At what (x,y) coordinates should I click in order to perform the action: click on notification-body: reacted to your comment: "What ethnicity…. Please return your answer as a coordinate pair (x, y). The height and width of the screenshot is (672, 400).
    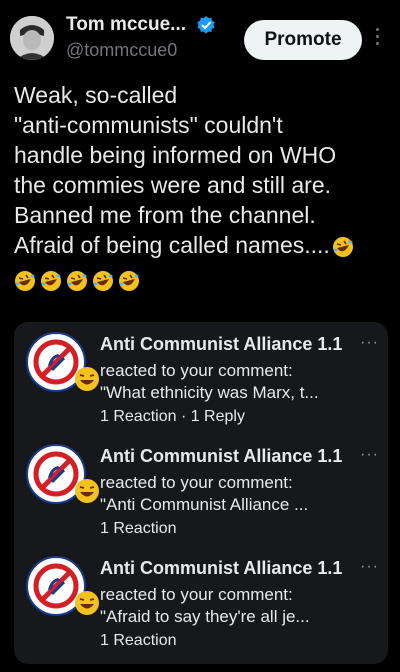
    Looking at the image, I should click on (229, 382).